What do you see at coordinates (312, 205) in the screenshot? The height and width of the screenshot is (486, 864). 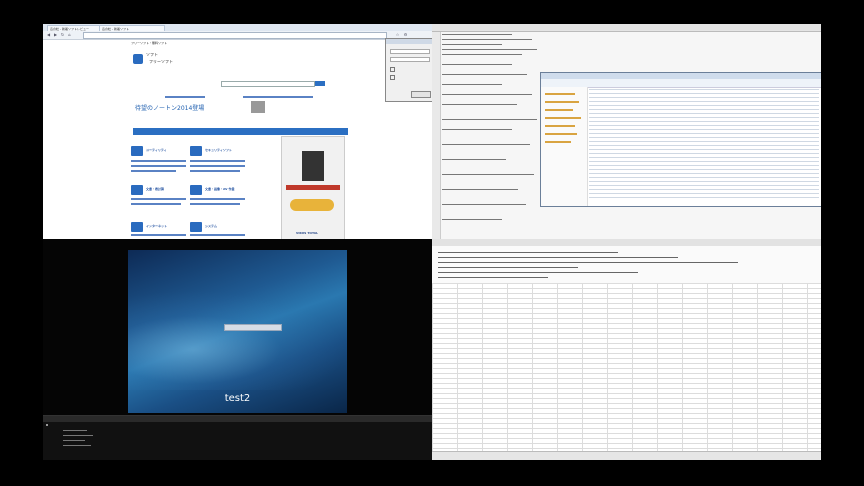 I see `ad-avast-logo` at bounding box center [312, 205].